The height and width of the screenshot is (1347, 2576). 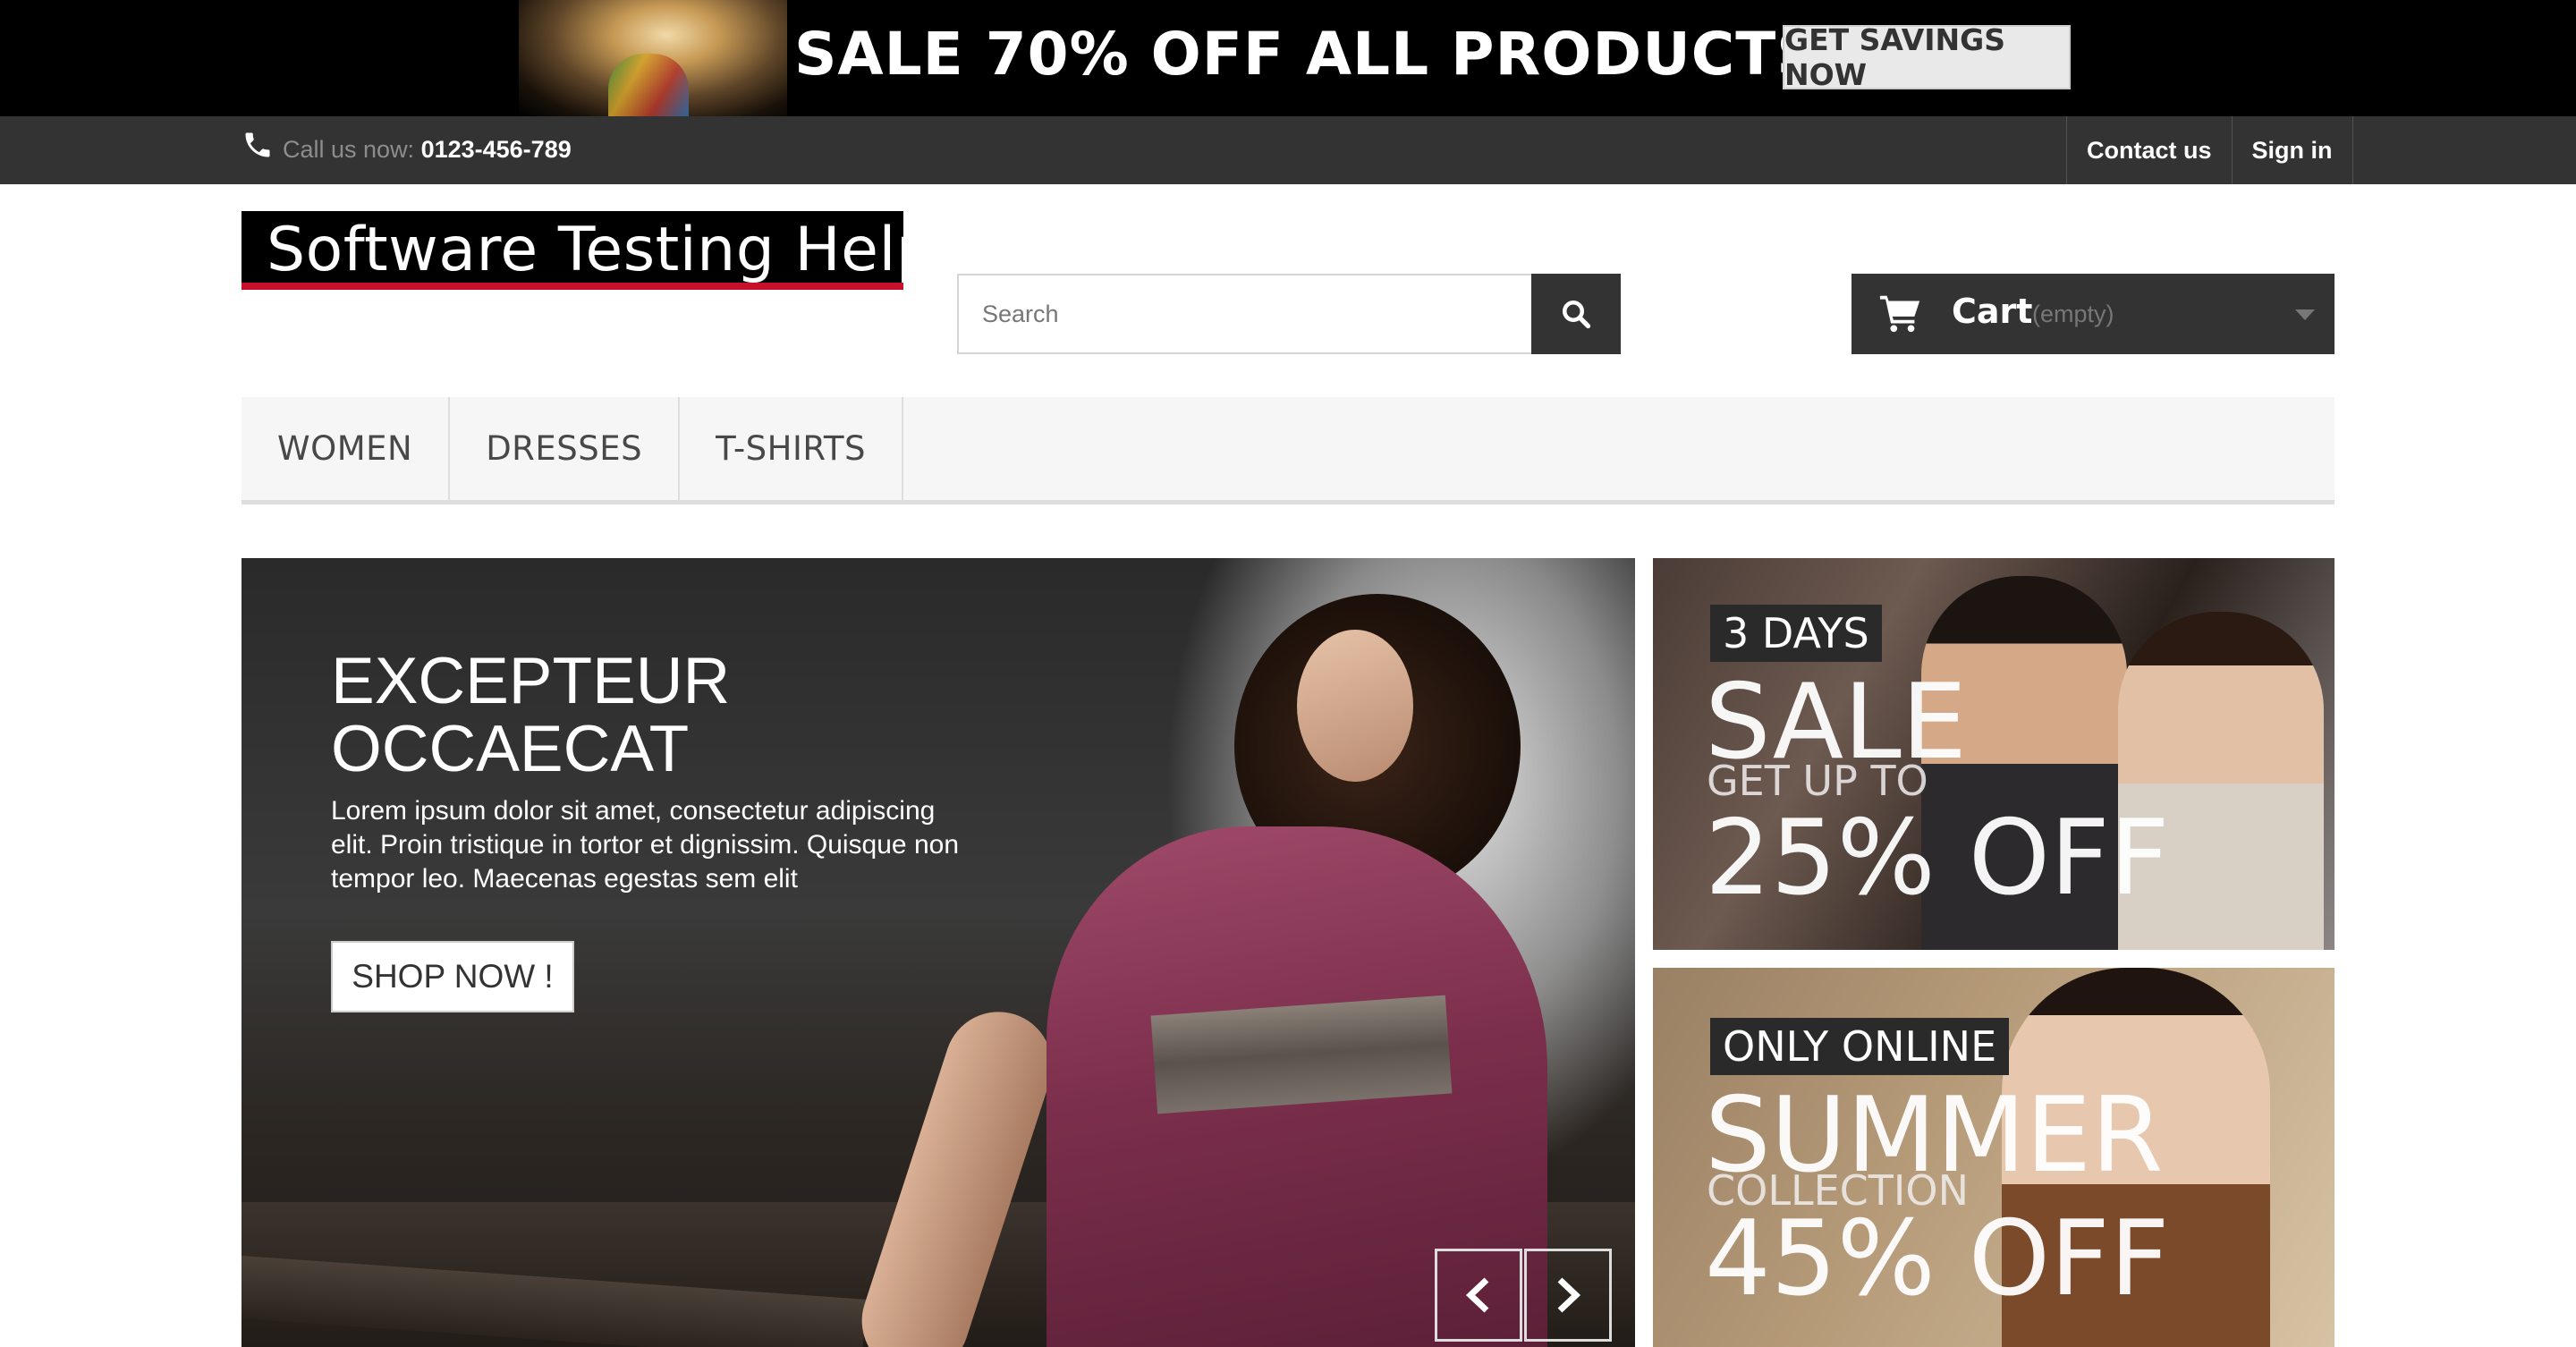 What do you see at coordinates (2305, 314) in the screenshot?
I see `chevron-down-icon` at bounding box center [2305, 314].